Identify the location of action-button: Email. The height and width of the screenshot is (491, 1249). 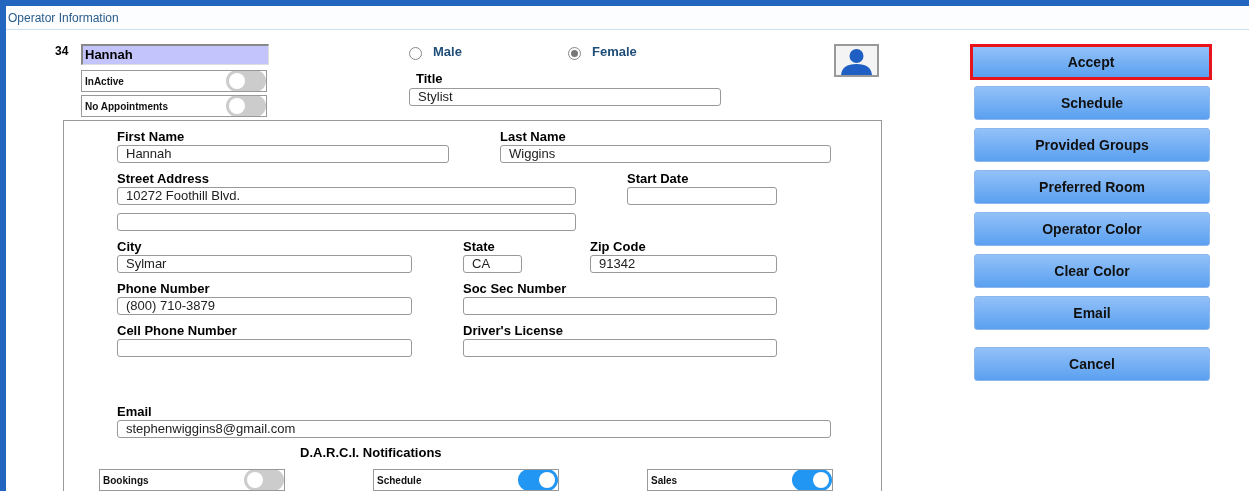
(1092, 313).